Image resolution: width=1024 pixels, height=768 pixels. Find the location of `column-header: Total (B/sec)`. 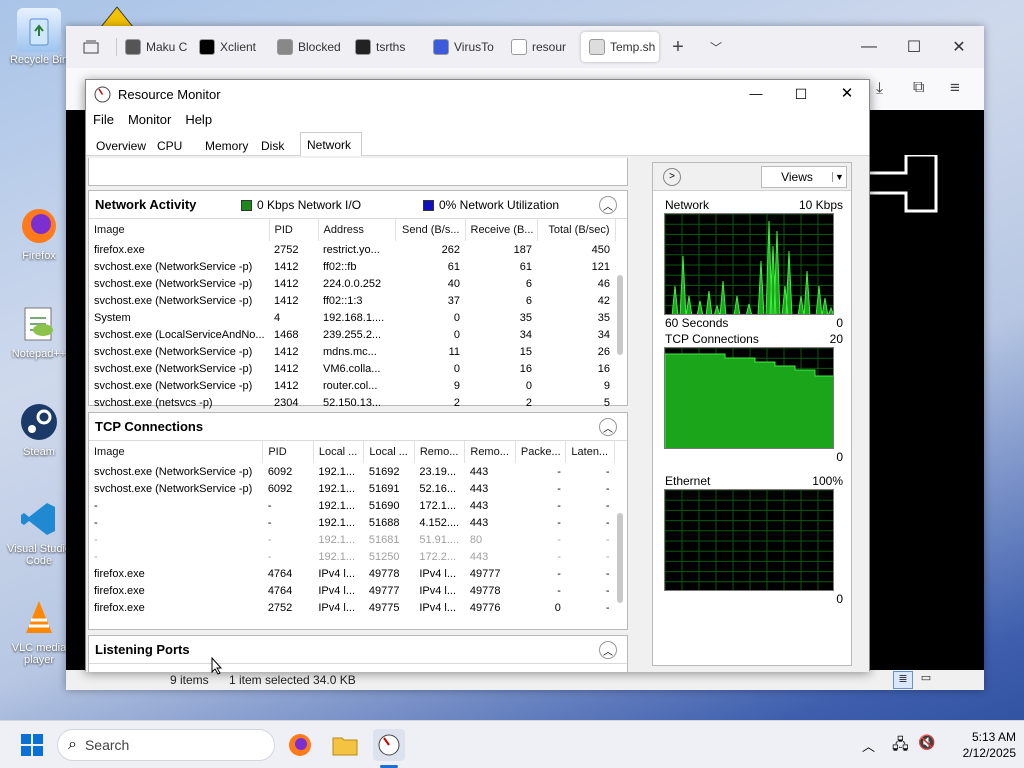

column-header: Total (B/sec) is located at coordinates (576, 230).